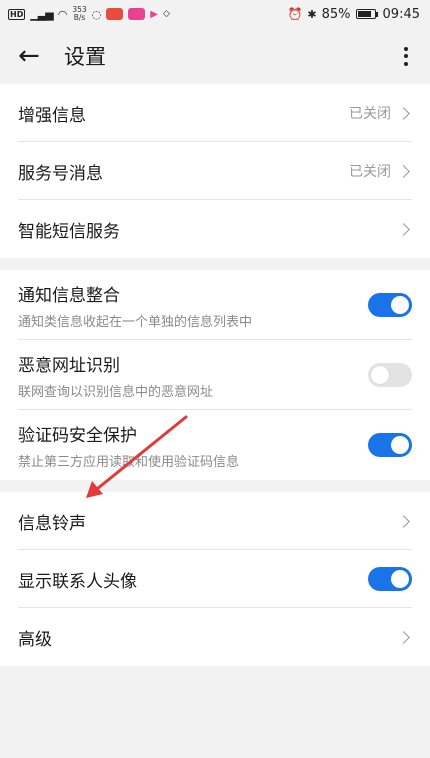 The image size is (430, 758). I want to click on settings-row-label: 智能短信服务, so click(69, 231).